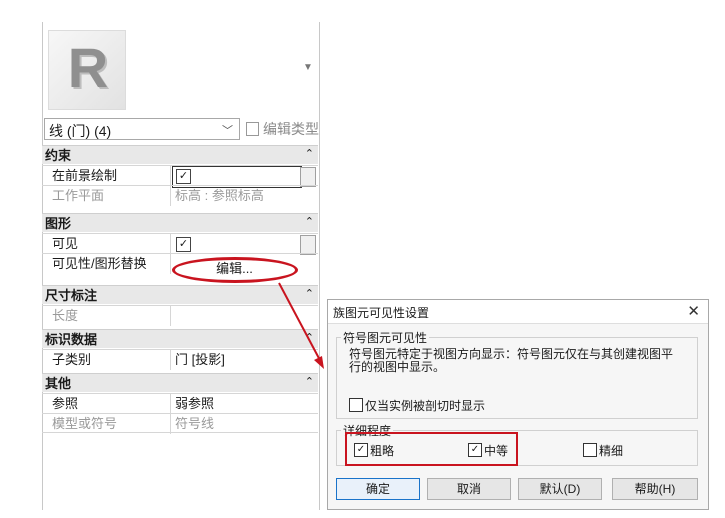 This screenshot has height=518, width=725. Describe the element at coordinates (356, 405) in the screenshot. I see `only-when-cut-checkbox` at that location.